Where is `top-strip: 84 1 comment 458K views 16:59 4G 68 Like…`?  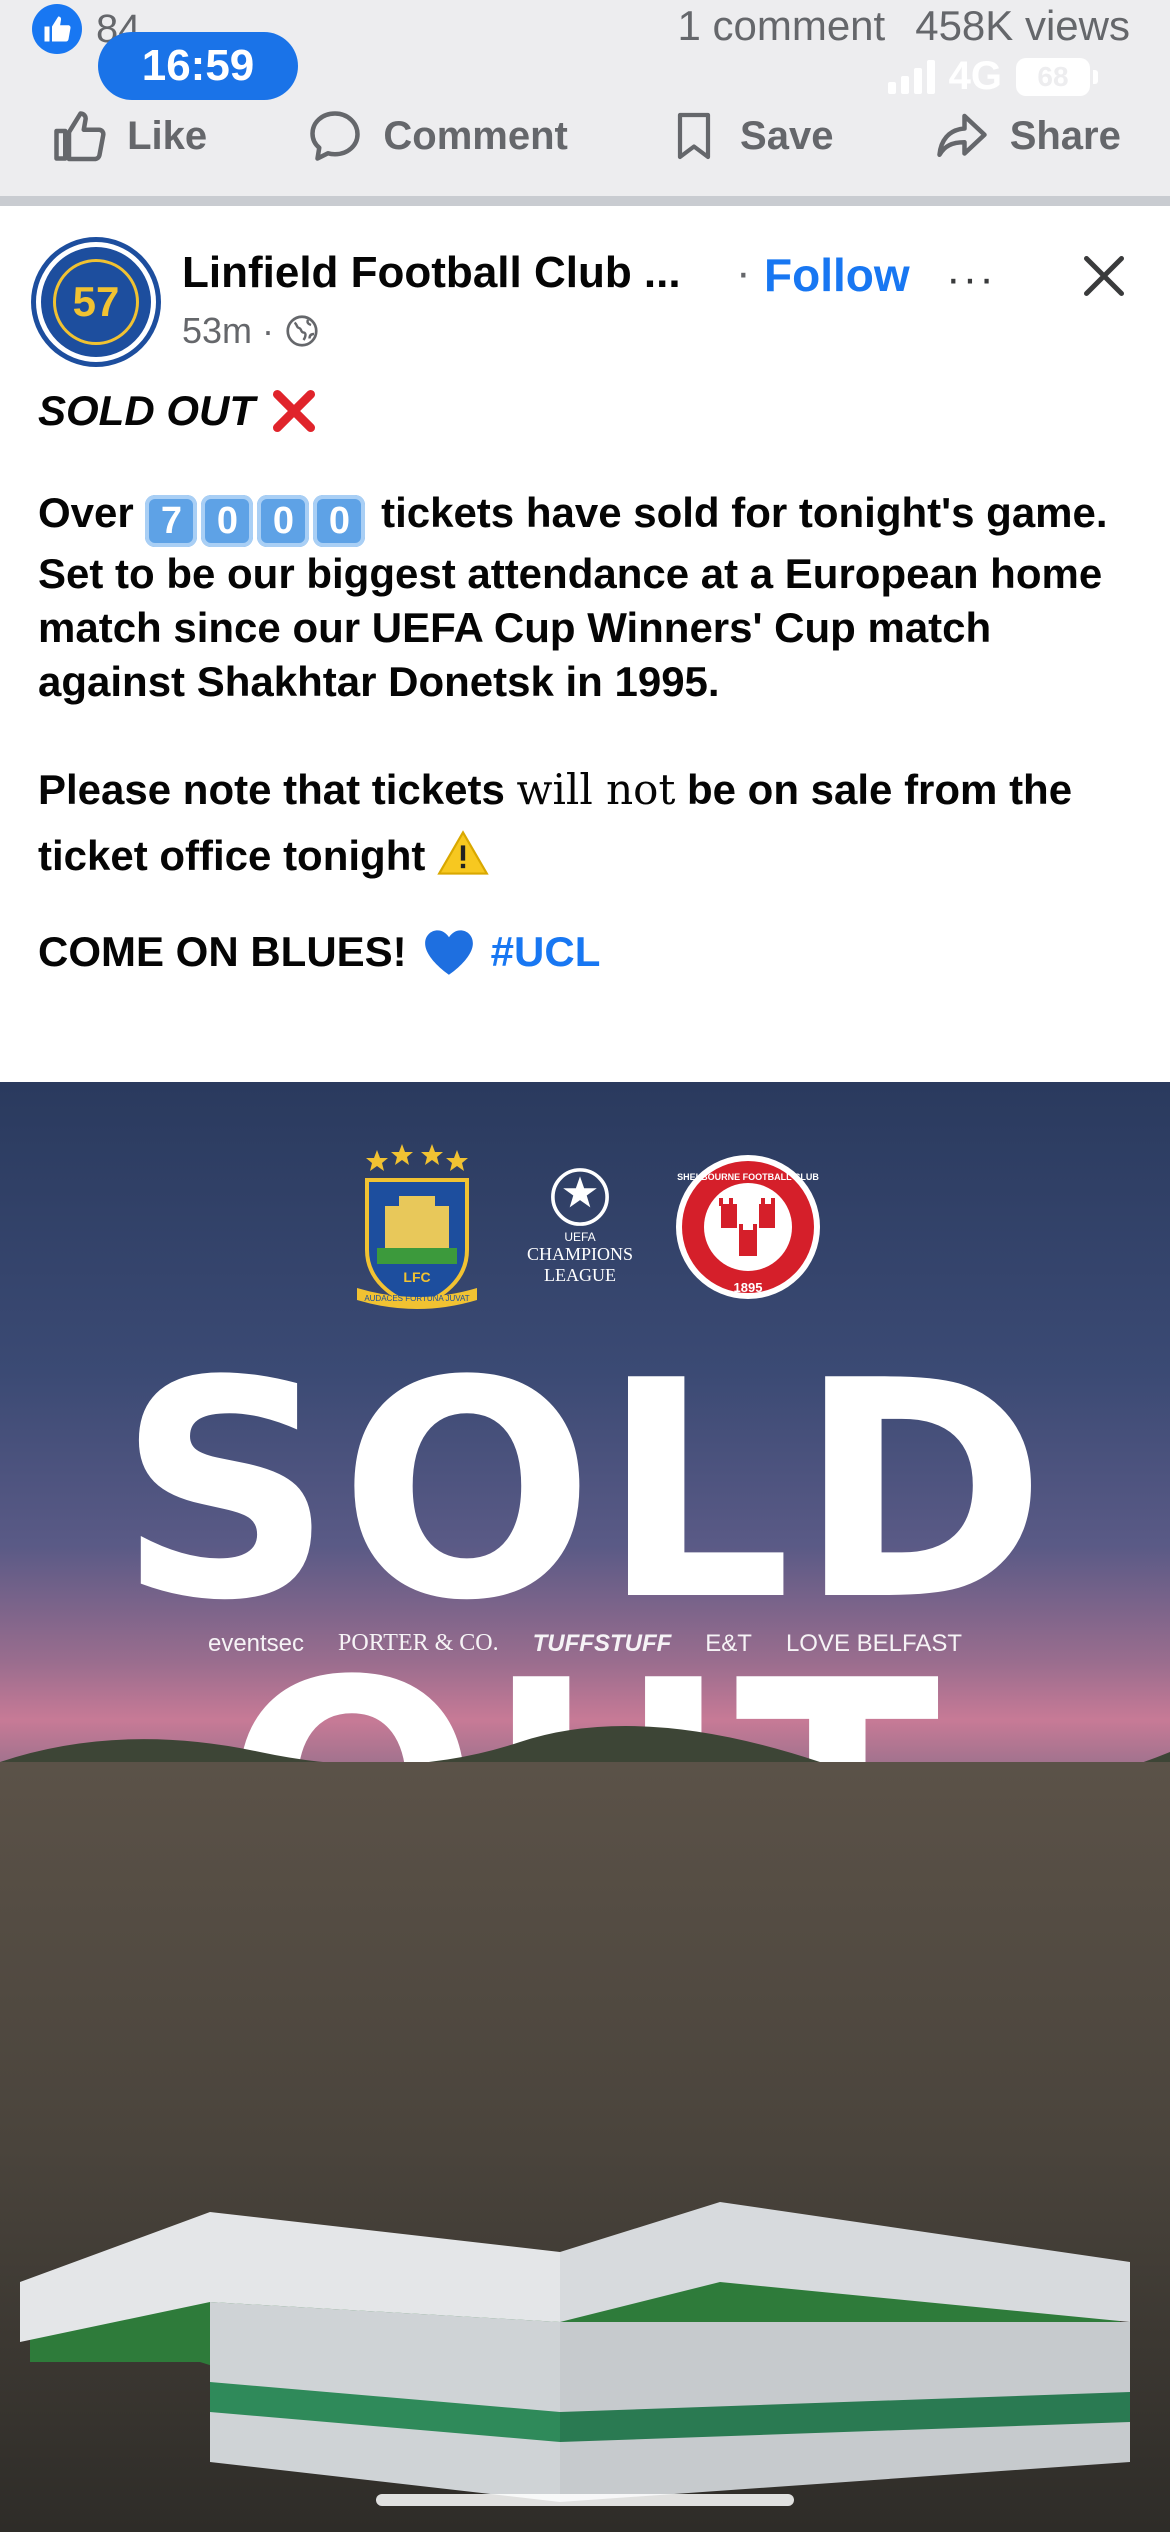 top-strip: 84 1 comment 458K views 16:59 4G 68 Like… is located at coordinates (585, 98).